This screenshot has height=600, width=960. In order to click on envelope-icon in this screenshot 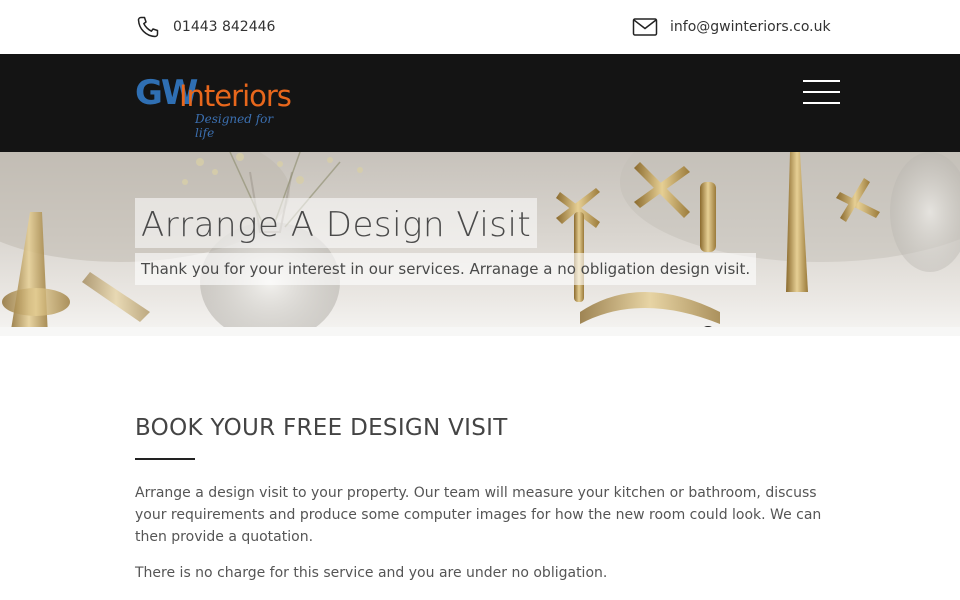, I will do `click(645, 27)`.